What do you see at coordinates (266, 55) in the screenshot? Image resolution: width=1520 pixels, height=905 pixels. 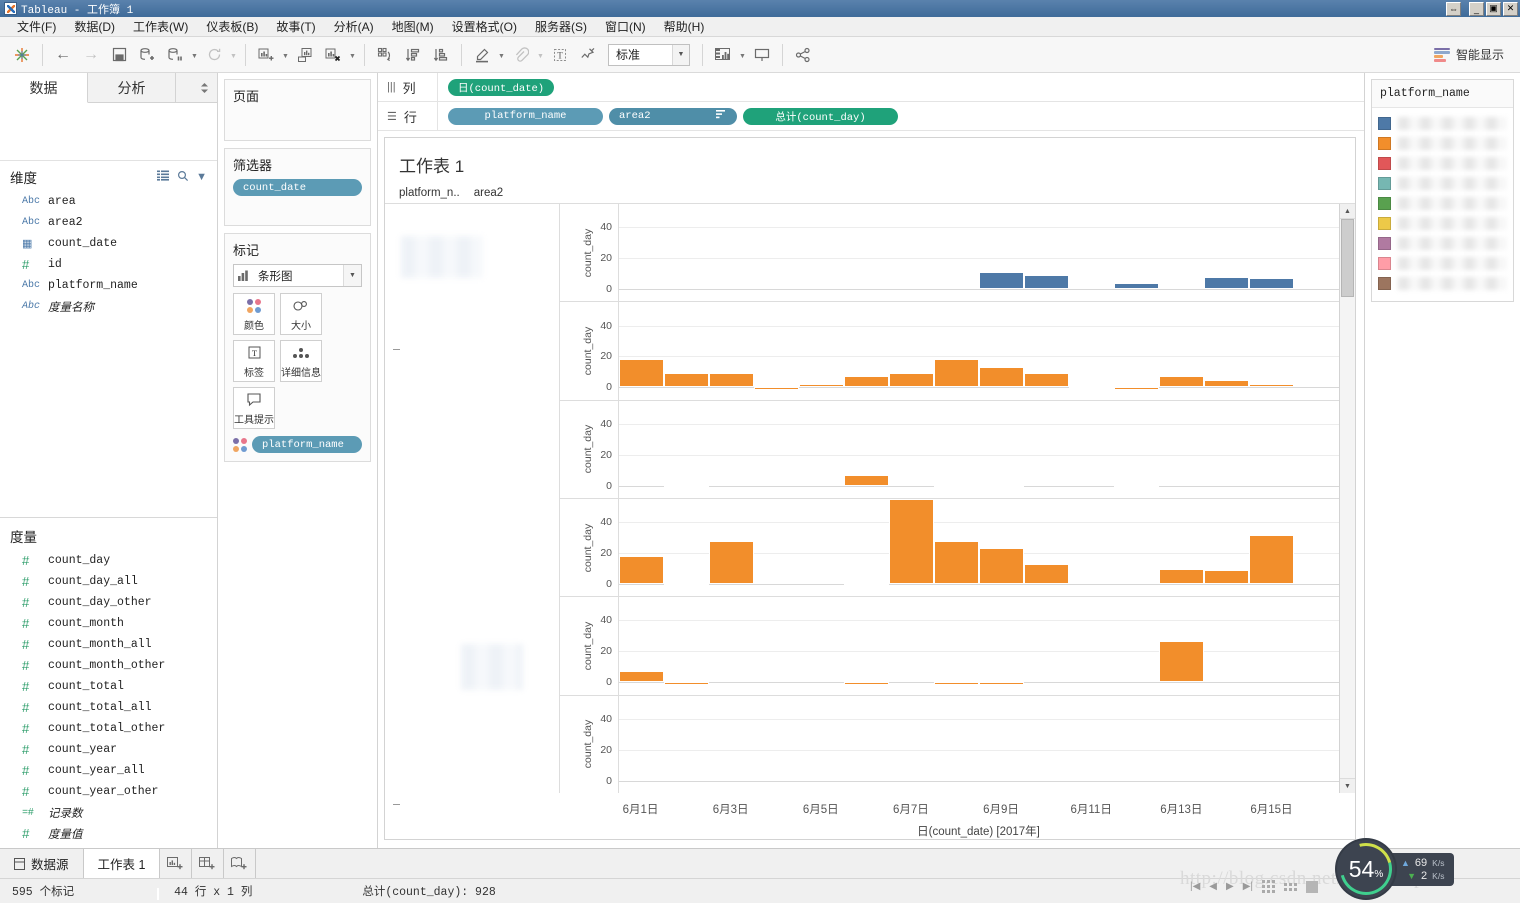 I see `new-worksheet-icon` at bounding box center [266, 55].